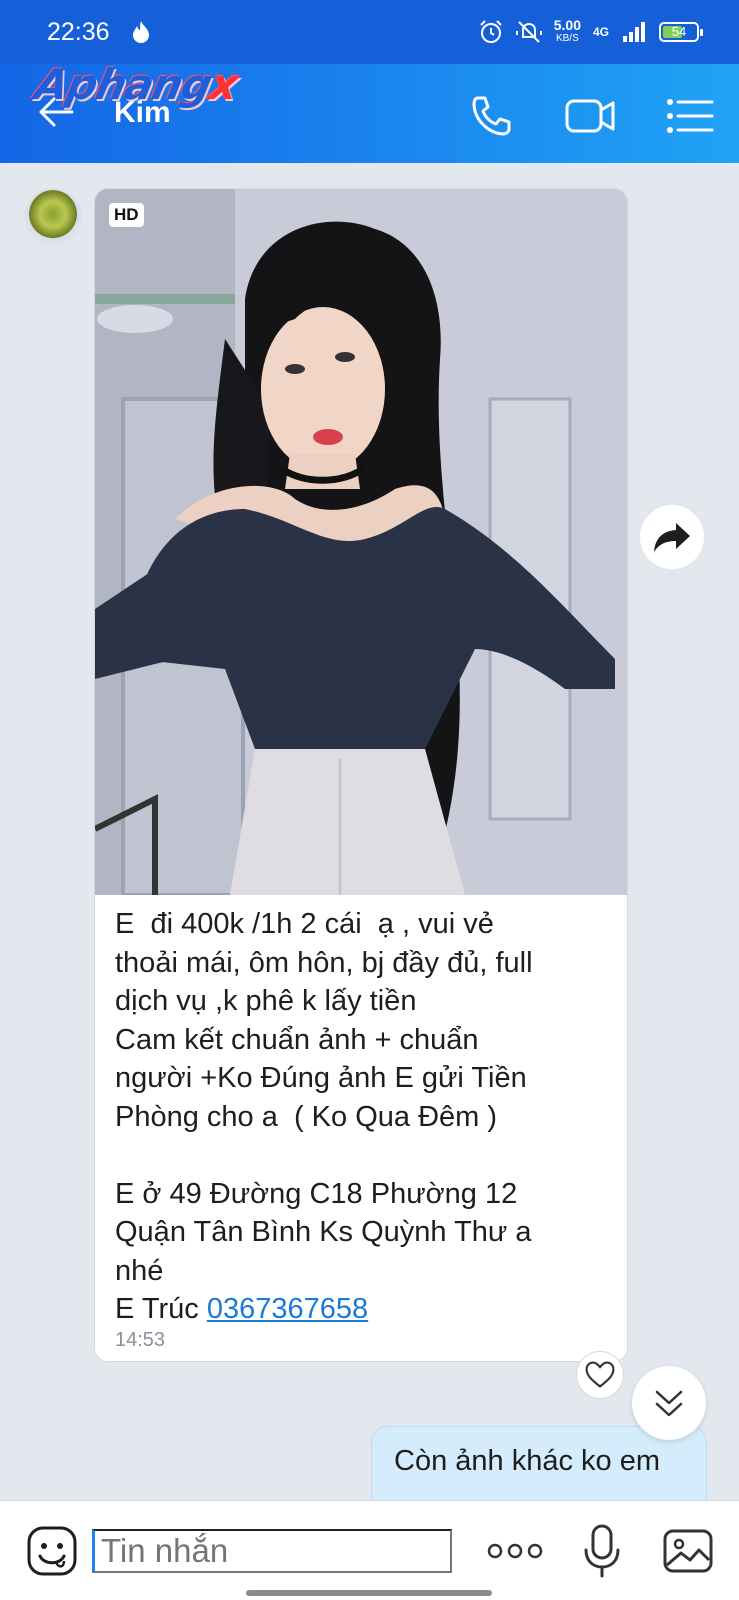  Describe the element at coordinates (590, 116) in the screenshot. I see `video-icon` at that location.